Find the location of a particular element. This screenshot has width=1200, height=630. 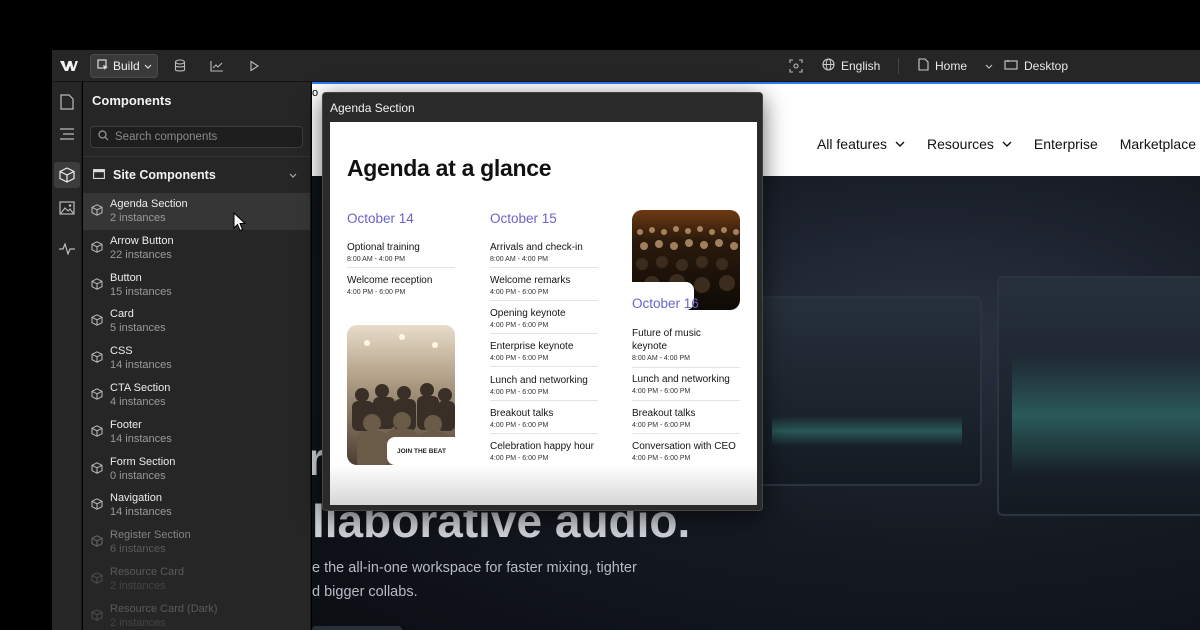

agenda-event: Welcome remarks 4:00 PM - 6:00 PM is located at coordinates (545, 285).